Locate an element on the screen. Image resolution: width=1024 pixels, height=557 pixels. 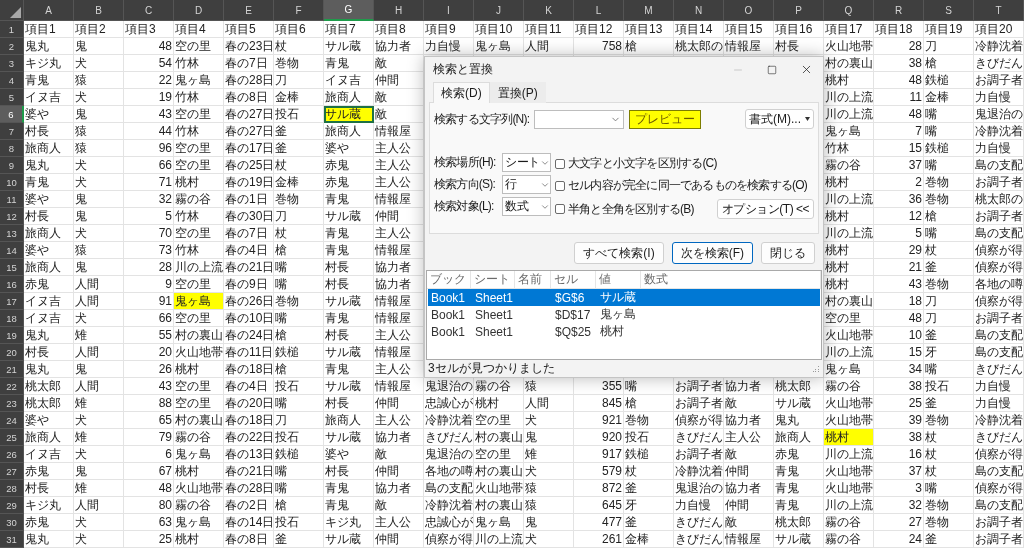
dialog-button: 閉じる is located at coordinates (788, 253).